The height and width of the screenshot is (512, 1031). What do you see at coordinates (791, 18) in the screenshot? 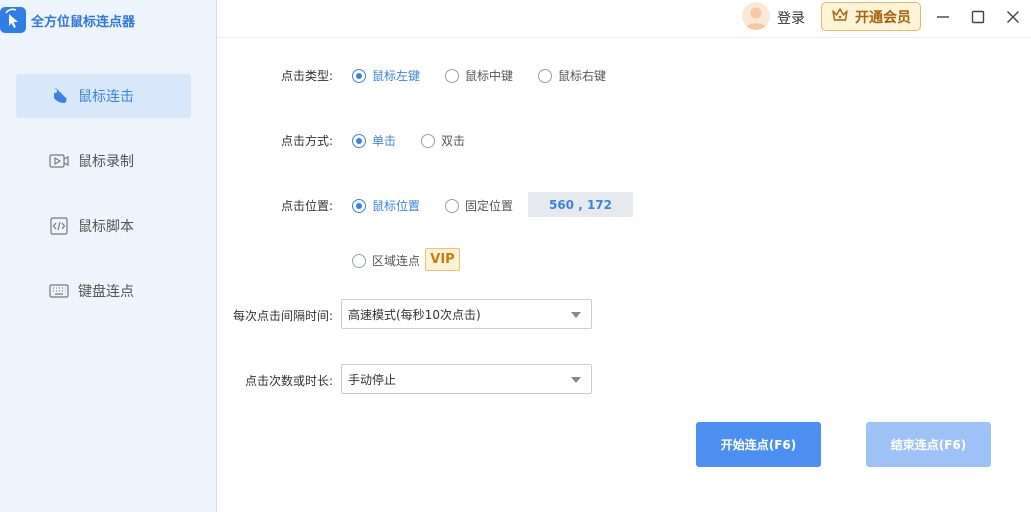
I see `login-link: 登录` at bounding box center [791, 18].